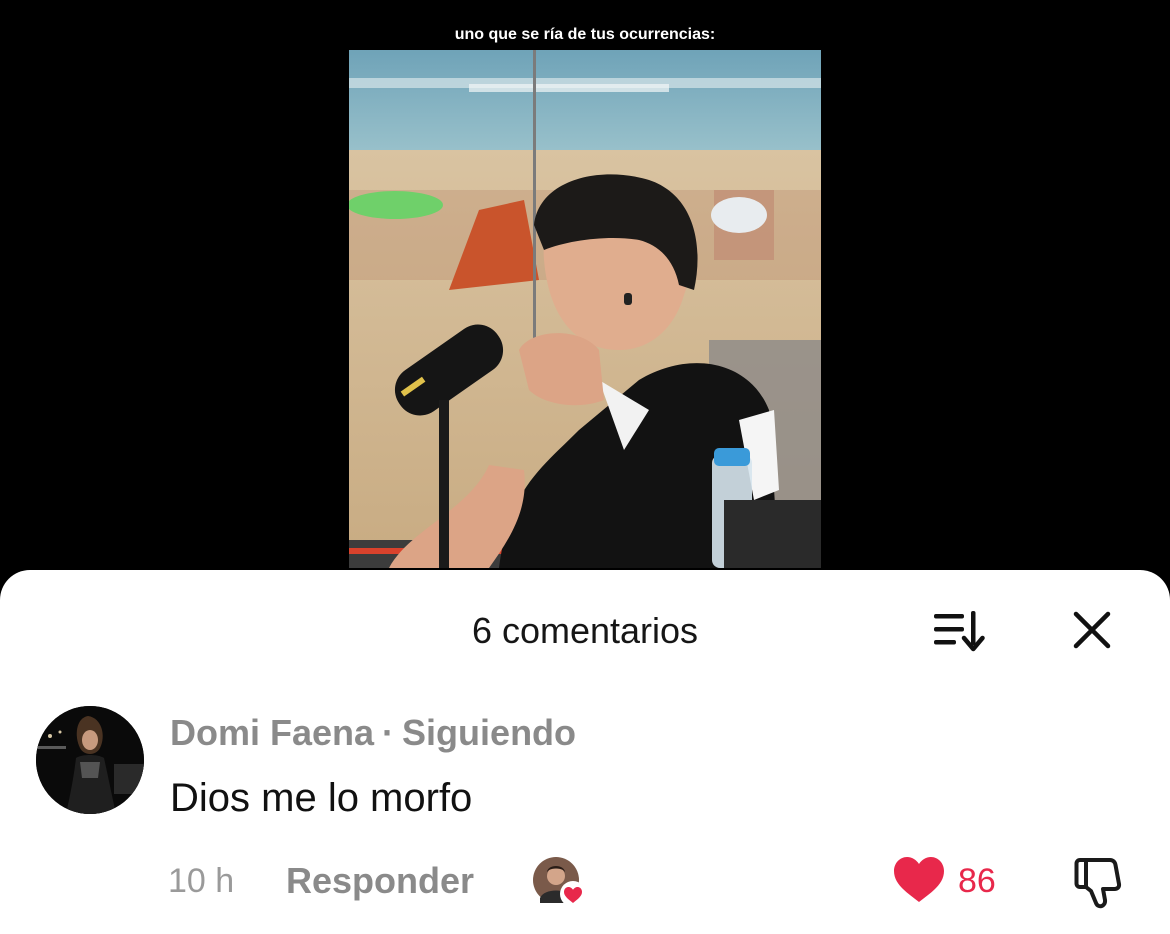 The height and width of the screenshot is (934, 1170). I want to click on comment-timestamp: 10 h, so click(201, 881).